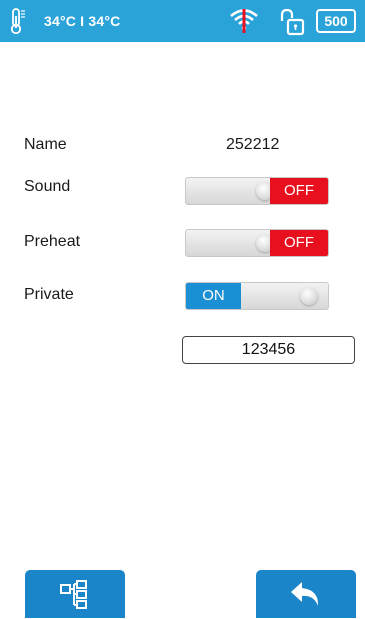  I want to click on sound-toggle: OFF, so click(257, 191).